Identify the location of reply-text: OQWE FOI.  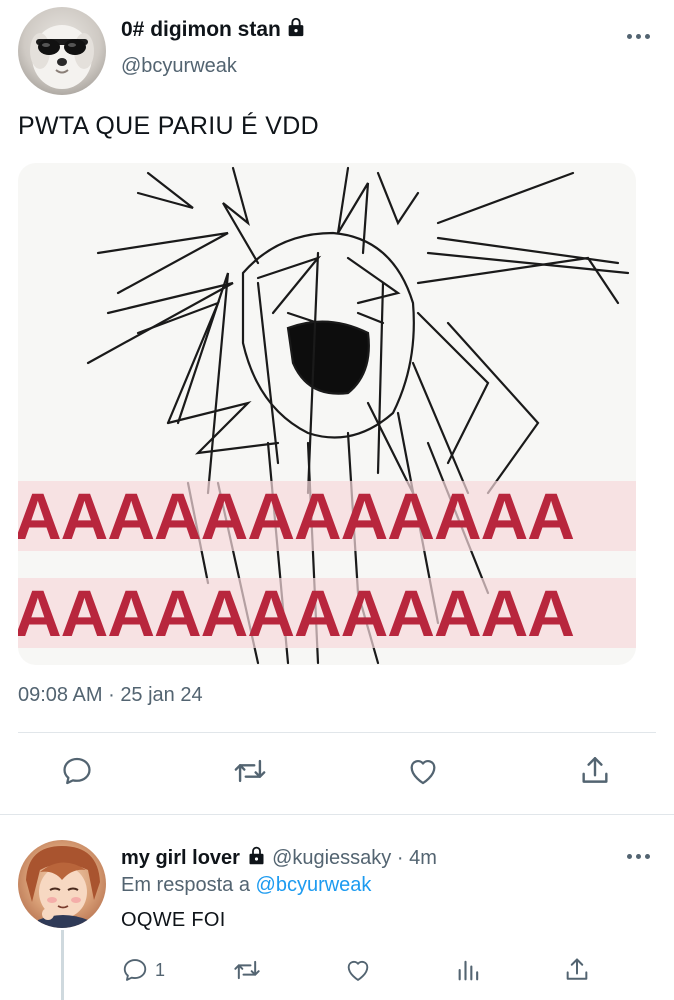
(173, 920).